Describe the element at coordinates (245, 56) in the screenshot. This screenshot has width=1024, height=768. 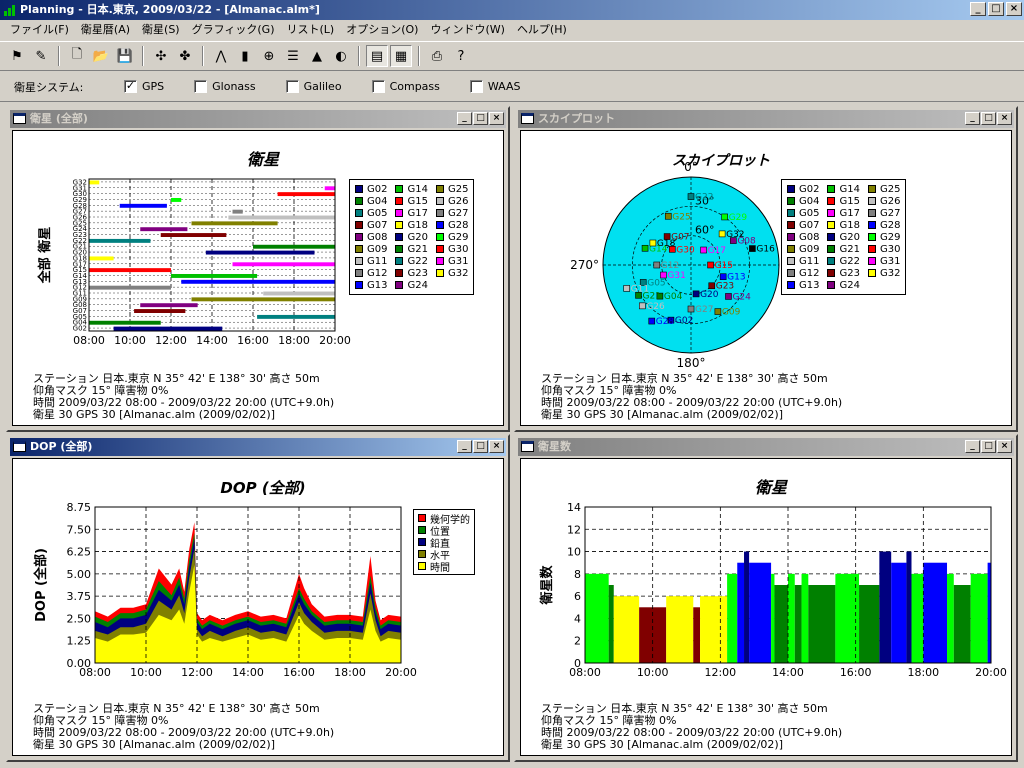
I see `satellite-count-button: ▮` at that location.